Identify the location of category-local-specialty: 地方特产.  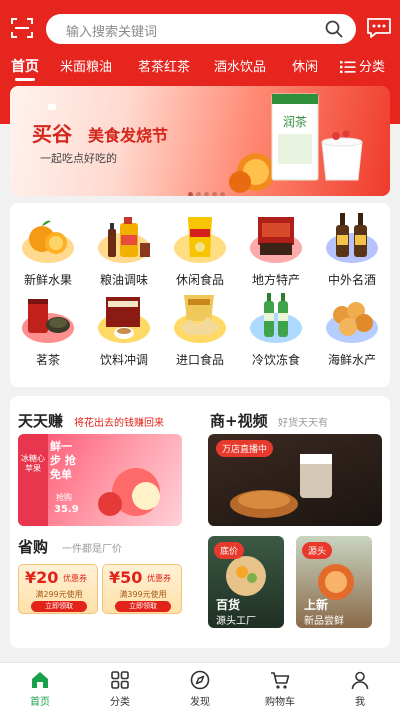
(276, 249).